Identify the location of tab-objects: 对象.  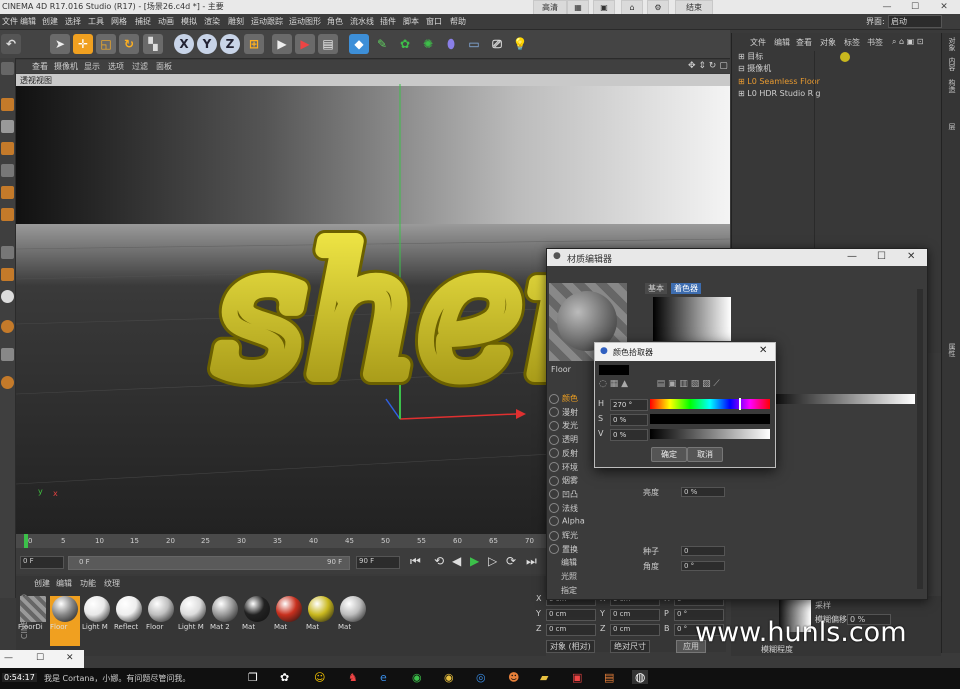
(951, 44).